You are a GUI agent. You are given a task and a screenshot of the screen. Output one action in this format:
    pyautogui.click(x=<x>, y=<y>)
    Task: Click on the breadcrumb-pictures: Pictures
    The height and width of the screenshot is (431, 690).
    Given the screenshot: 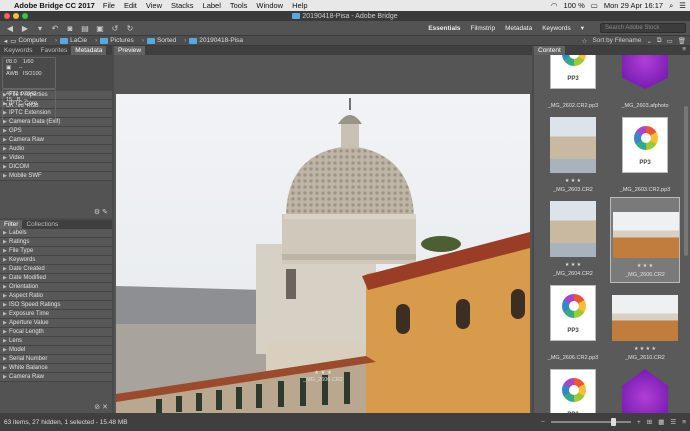 What is the action you would take?
    pyautogui.click(x=117, y=40)
    